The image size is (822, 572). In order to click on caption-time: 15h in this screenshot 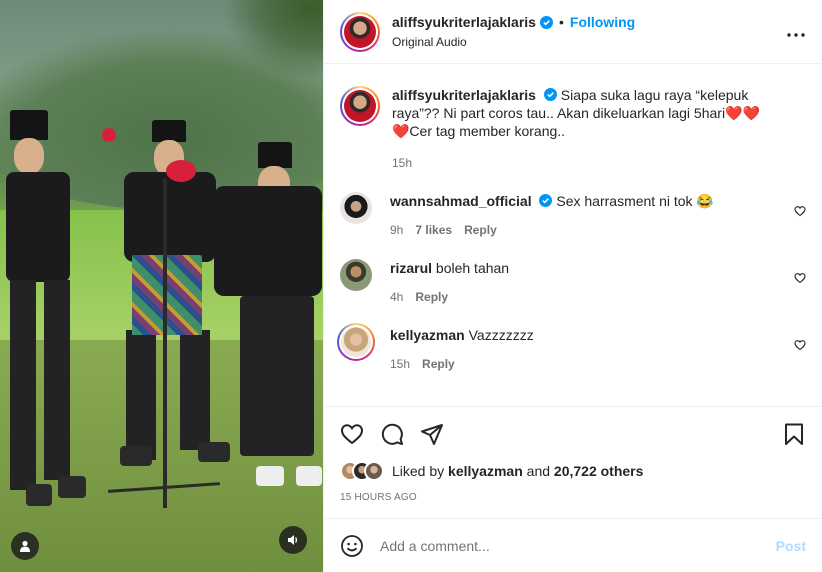, I will do `click(402, 163)`.